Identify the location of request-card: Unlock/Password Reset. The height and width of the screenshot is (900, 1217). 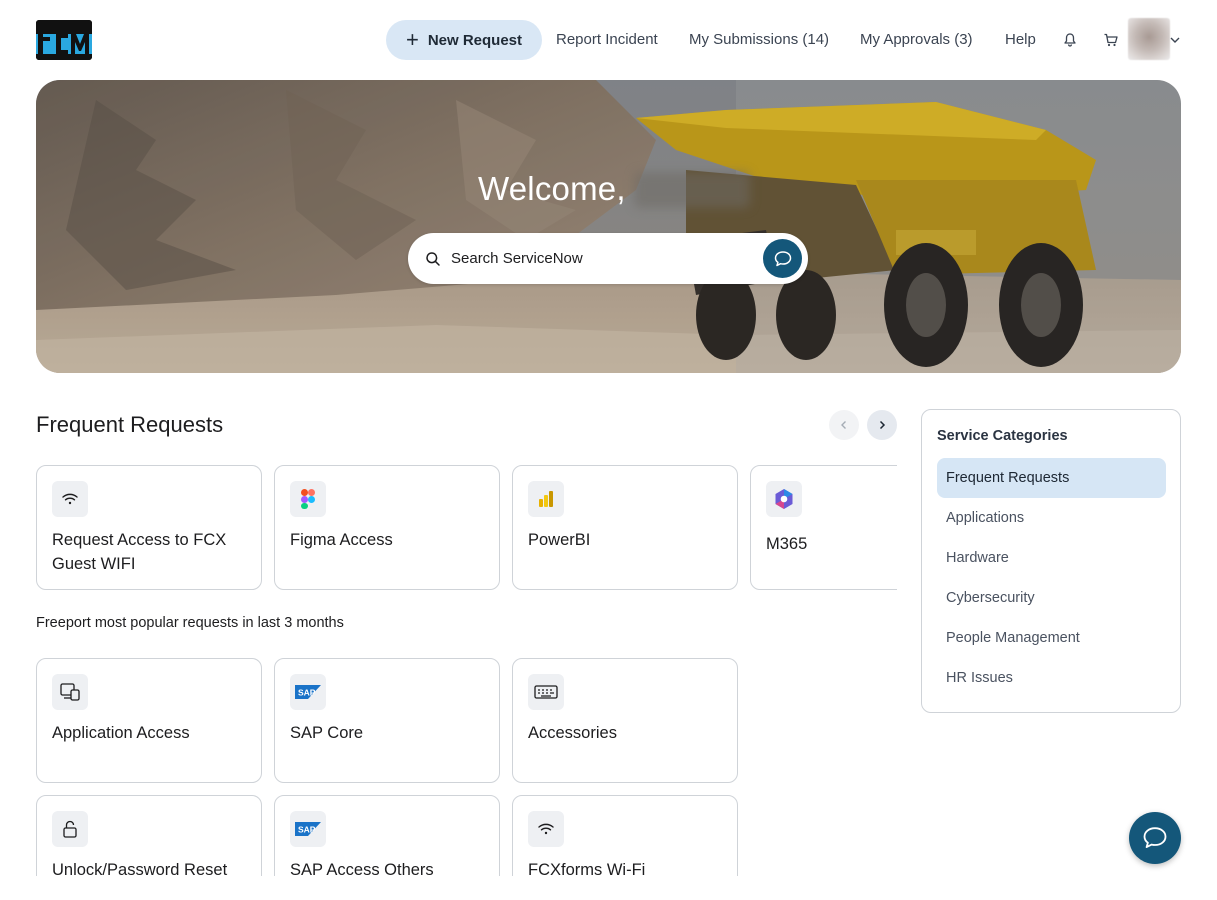
(149, 835).